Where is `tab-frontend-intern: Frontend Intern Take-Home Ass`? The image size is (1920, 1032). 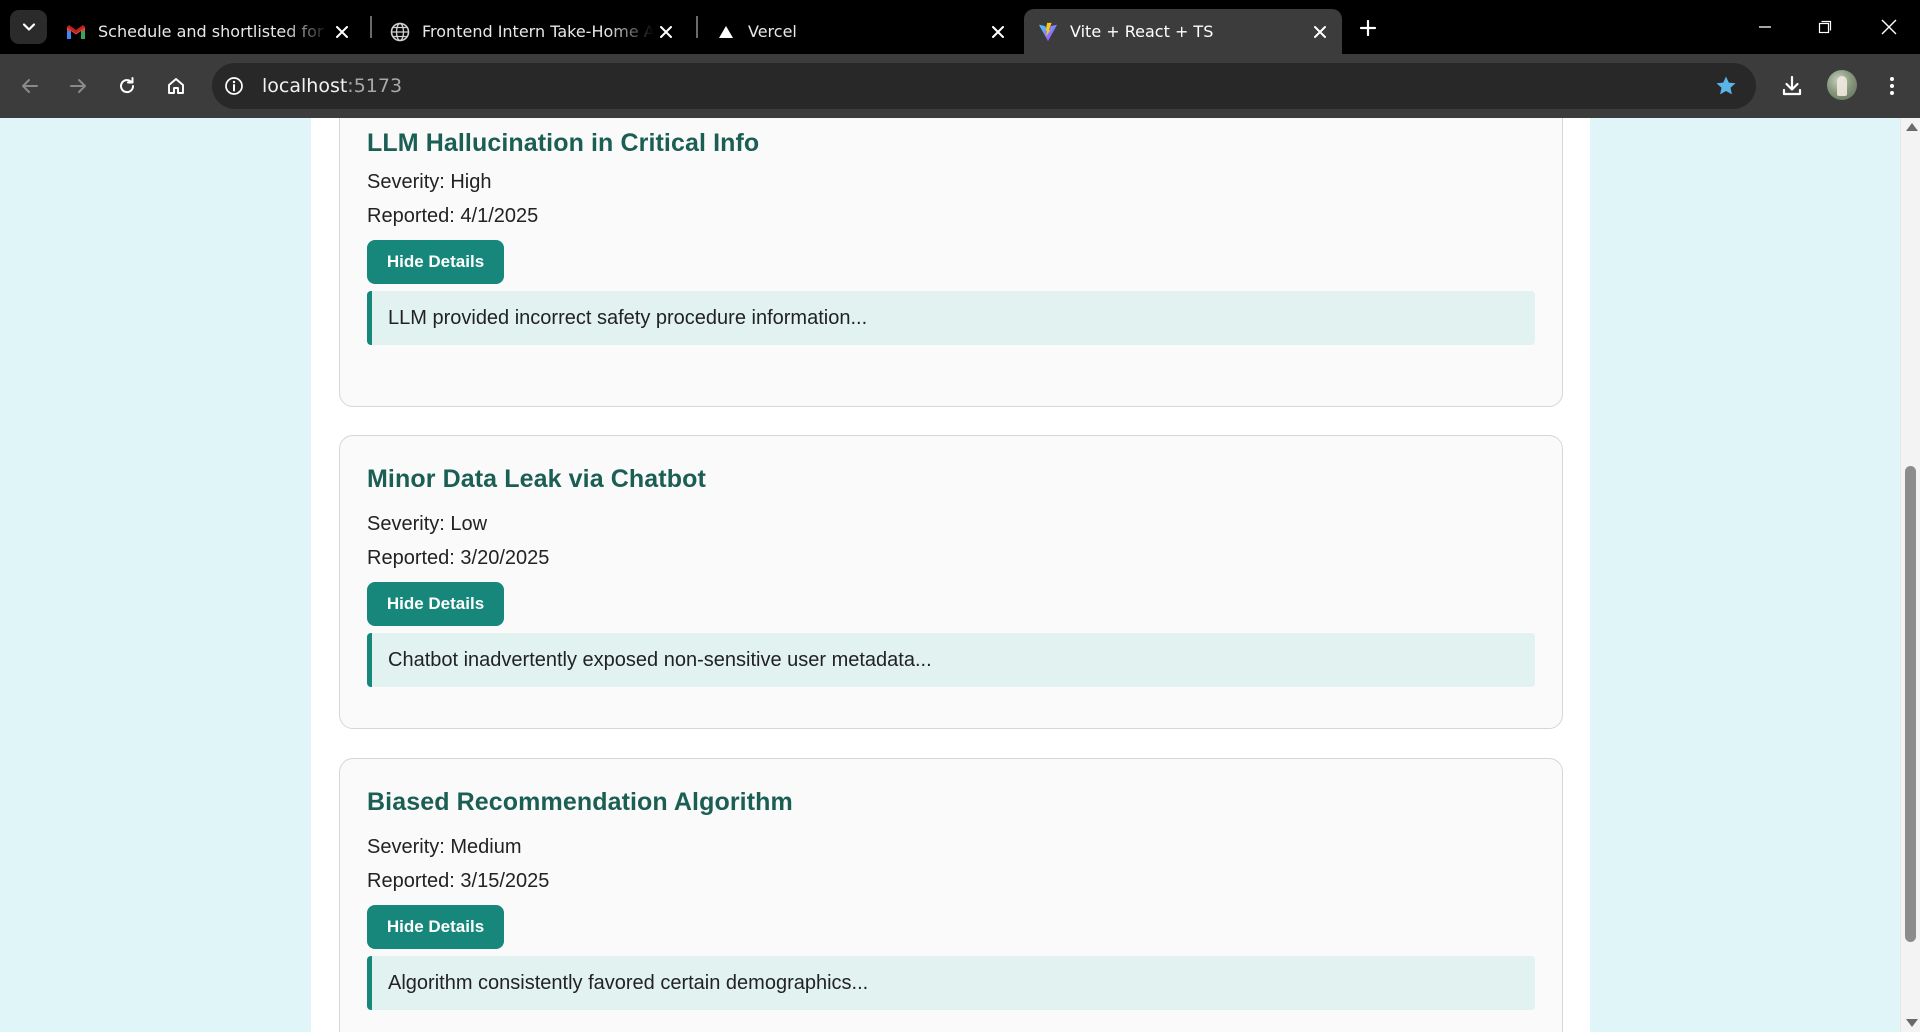 tab-frontend-intern: Frontend Intern Take-Home Ass is located at coordinates (532, 31).